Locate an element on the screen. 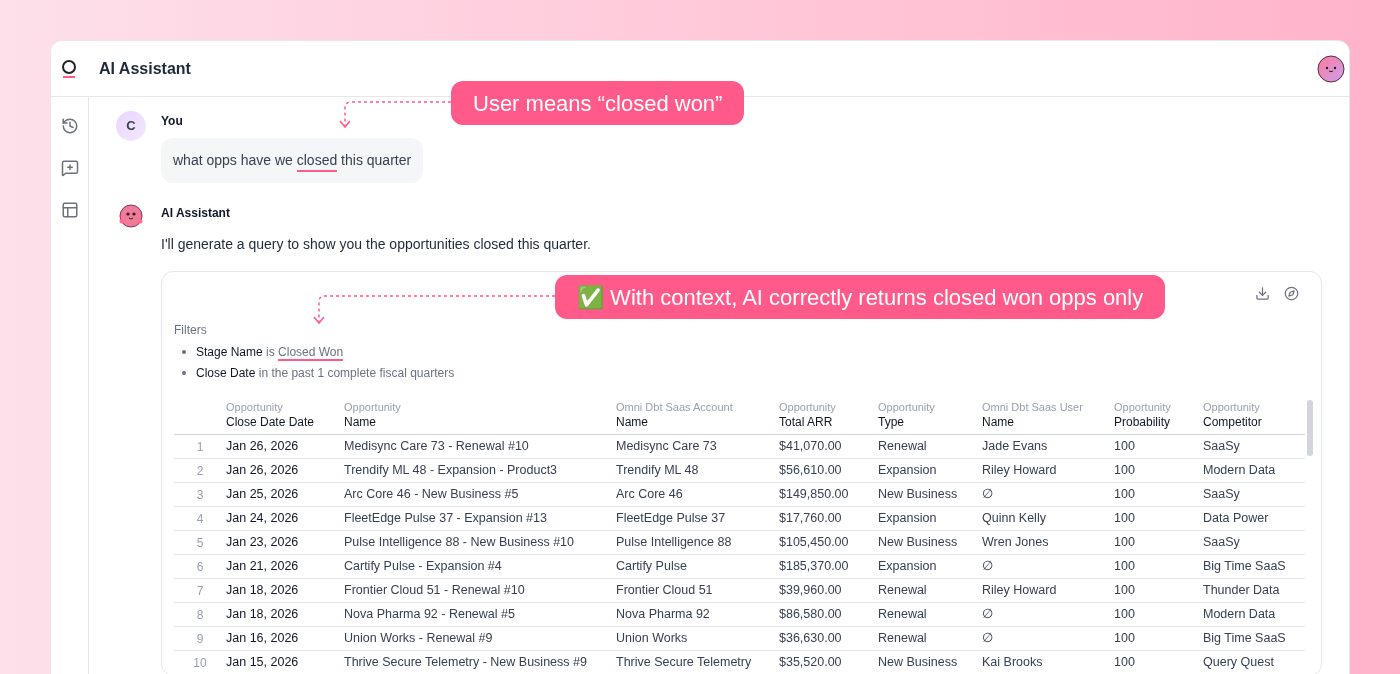 This screenshot has width=1400, height=674. table-cell-text: Jan 24, 2026 is located at coordinates (263, 519).